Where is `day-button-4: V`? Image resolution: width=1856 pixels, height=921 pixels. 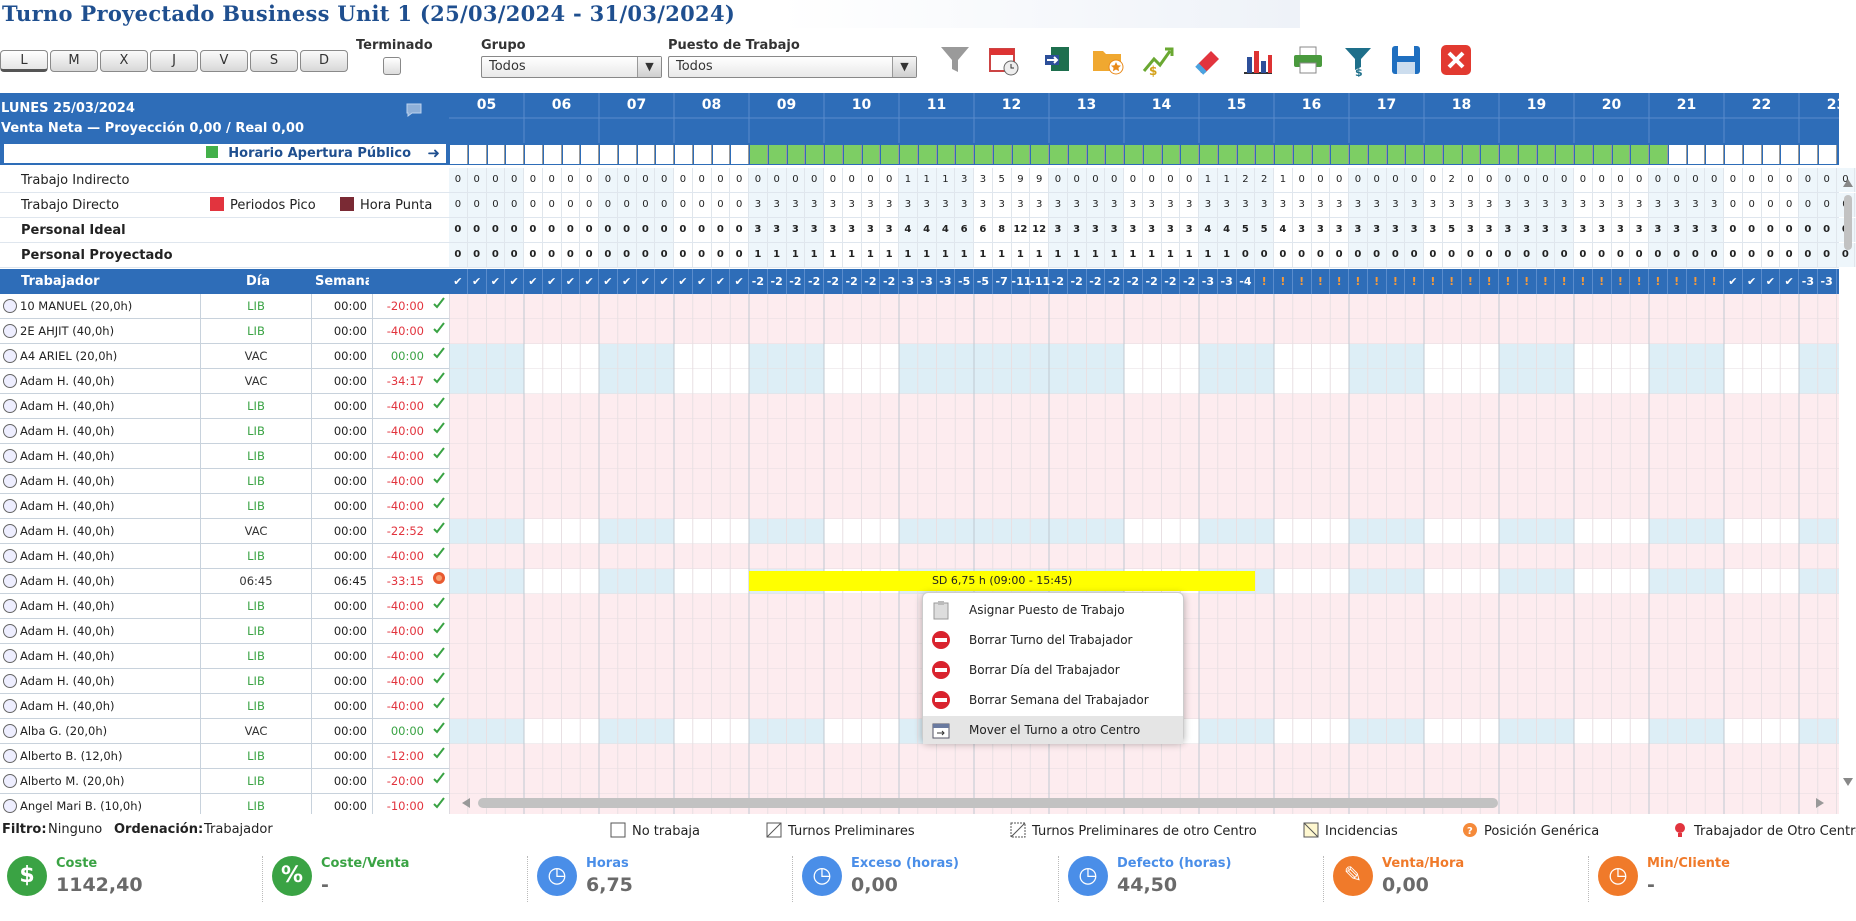 day-button-4: V is located at coordinates (224, 61).